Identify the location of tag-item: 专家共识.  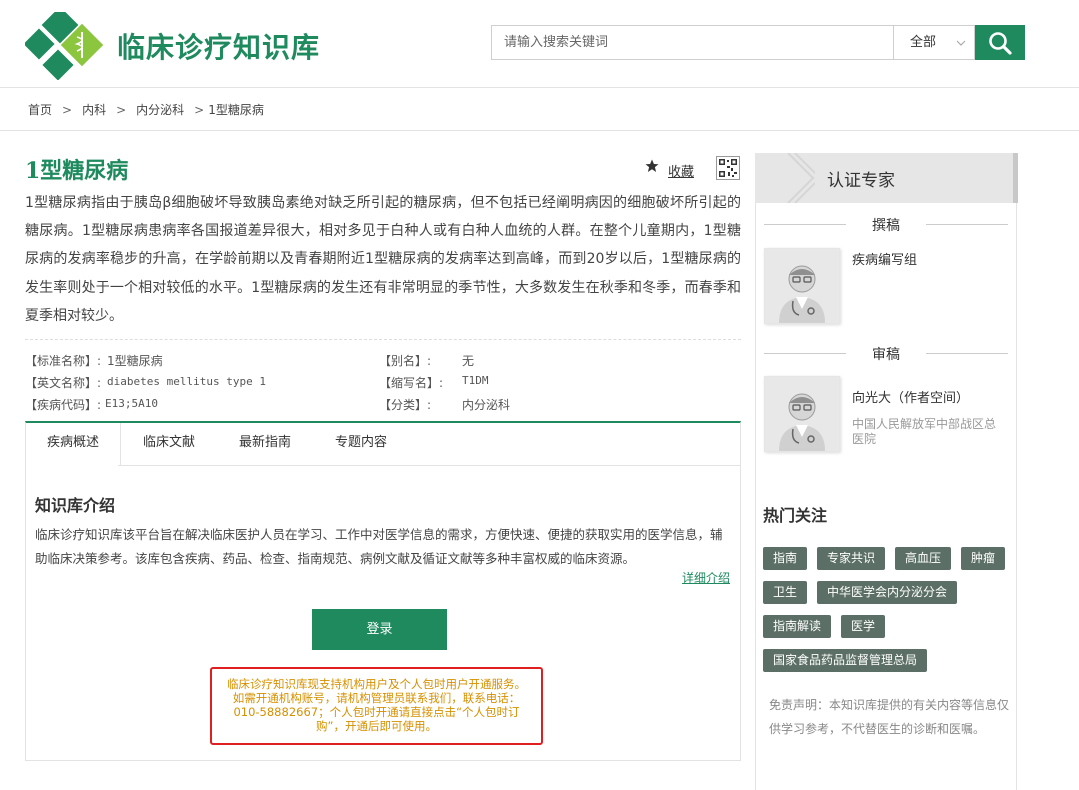
(851, 558).